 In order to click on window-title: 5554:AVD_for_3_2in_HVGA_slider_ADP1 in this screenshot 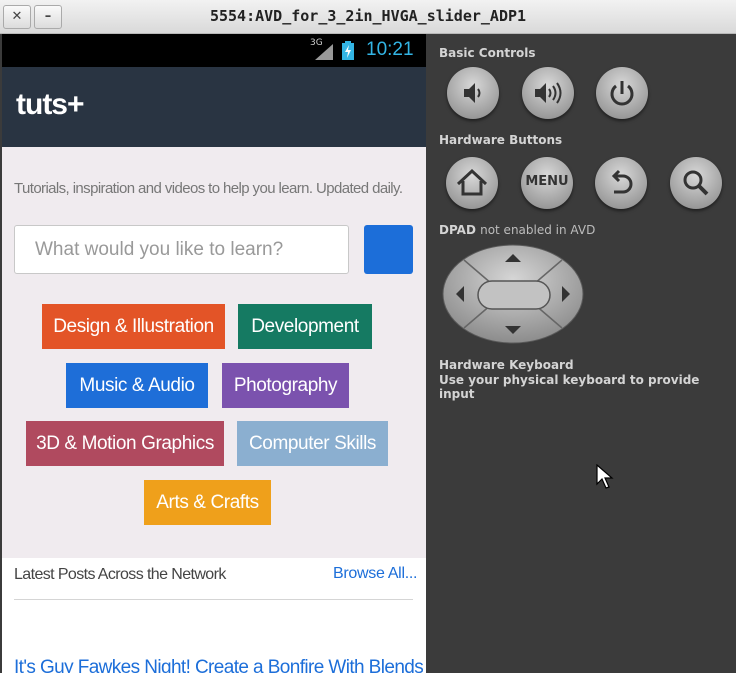, I will do `click(368, 16)`.